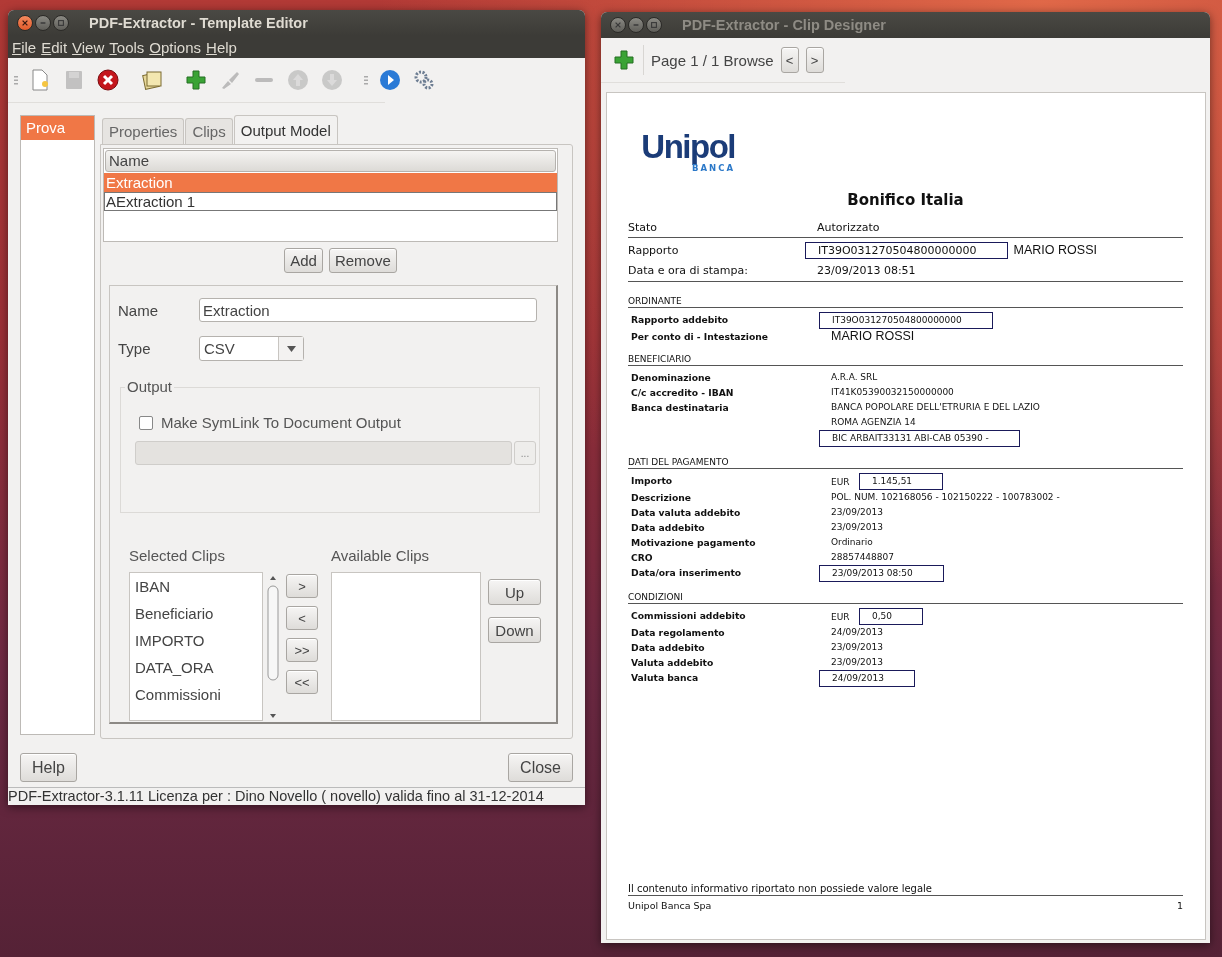 The image size is (1222, 957). What do you see at coordinates (196, 694) in the screenshot?
I see `list-item: Commissioni` at bounding box center [196, 694].